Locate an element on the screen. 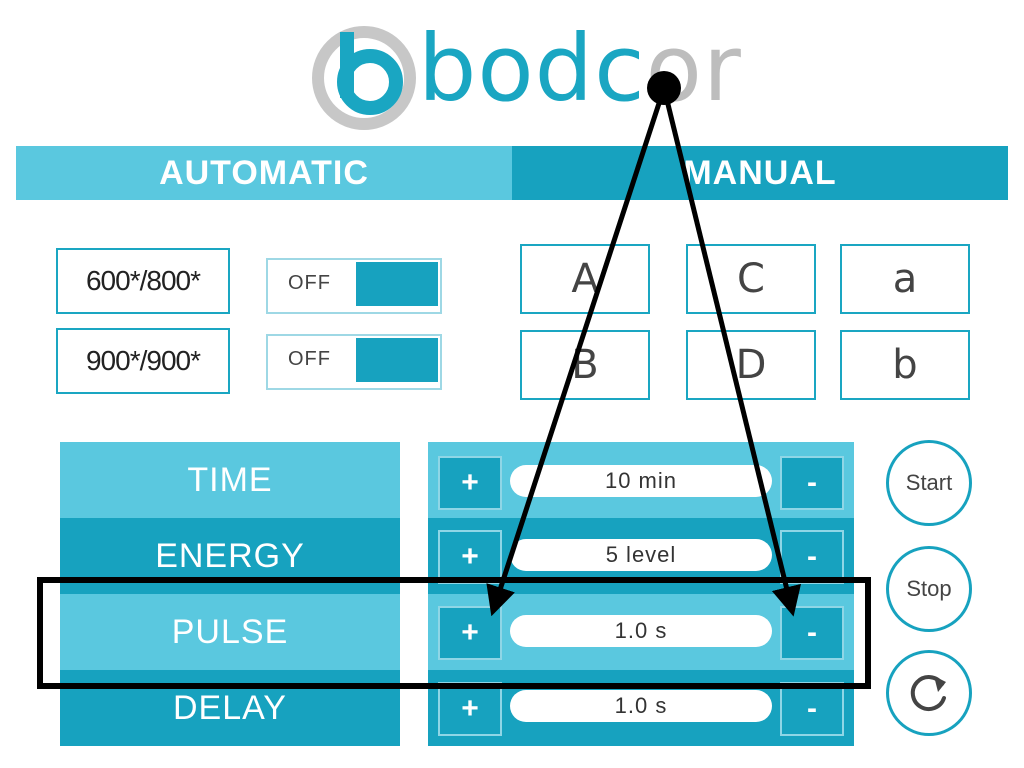 The image size is (1024, 768). refresh-icon is located at coordinates (928, 693).